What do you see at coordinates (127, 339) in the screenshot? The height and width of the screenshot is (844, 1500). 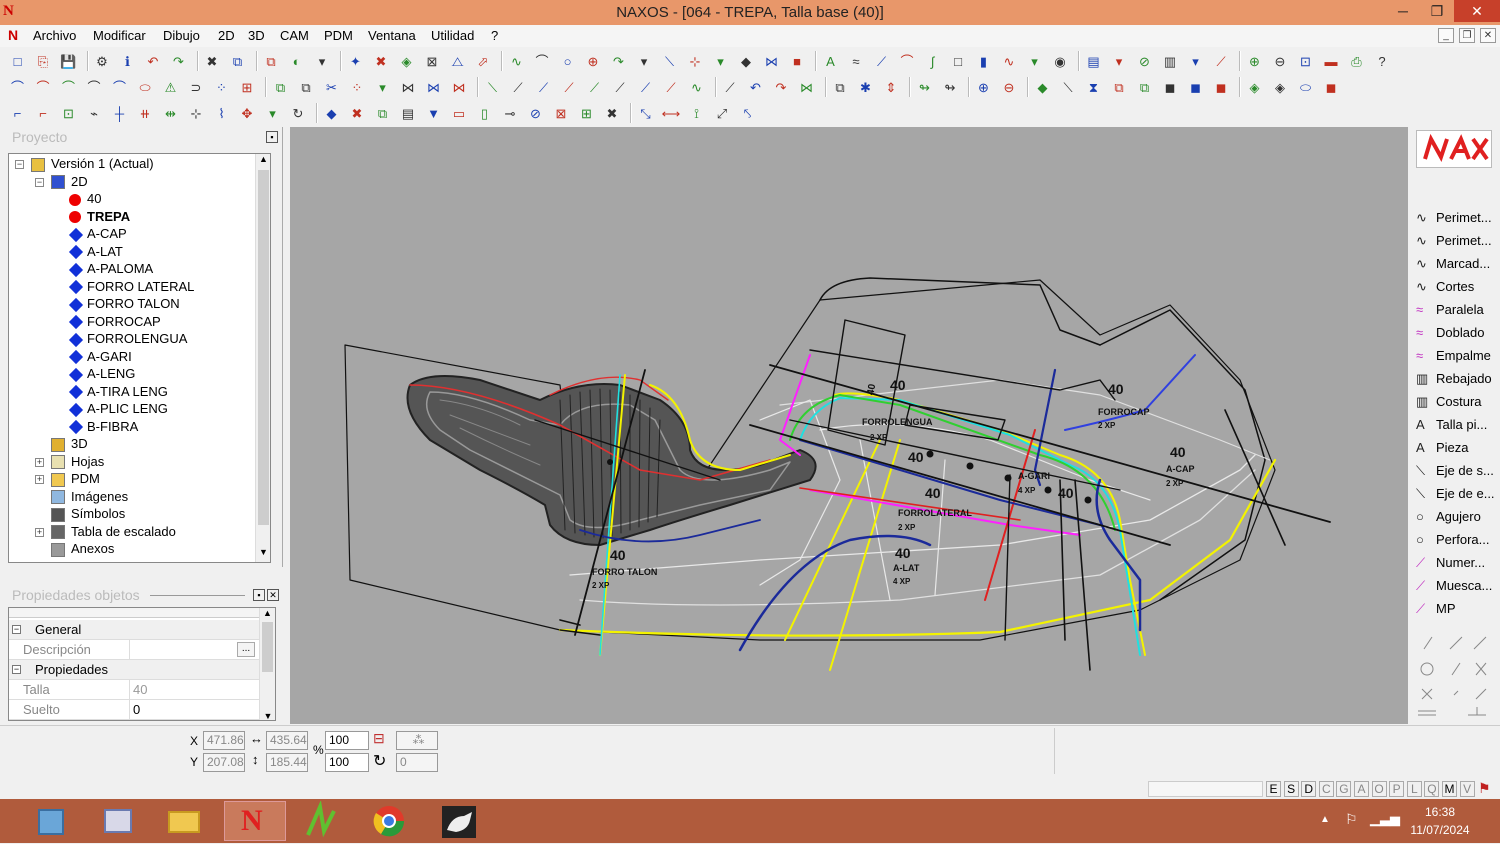 I see `tree-item: FORROLENGUA` at bounding box center [127, 339].